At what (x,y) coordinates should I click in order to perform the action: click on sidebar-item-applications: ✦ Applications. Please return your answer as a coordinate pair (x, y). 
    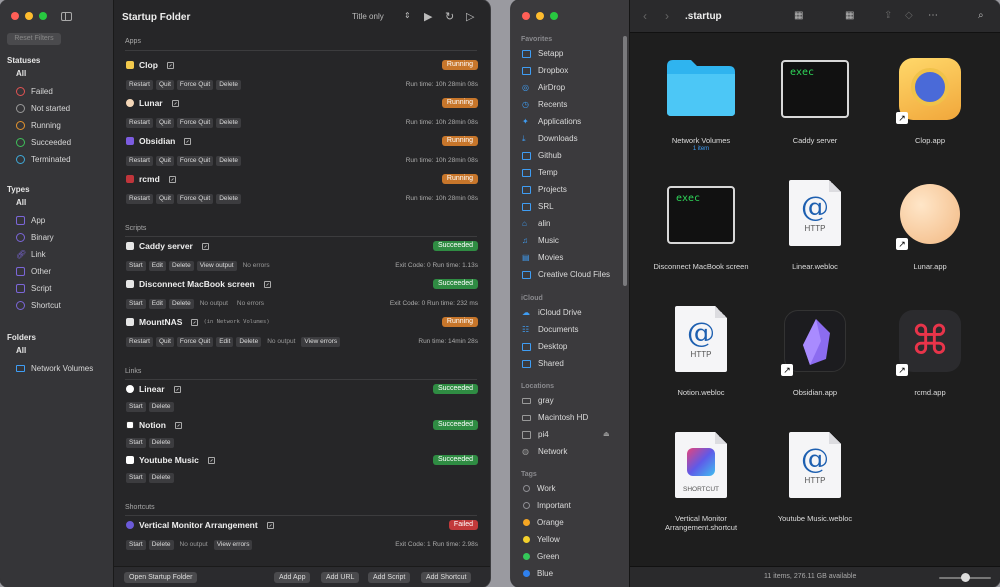
    Looking at the image, I should click on (551, 121).